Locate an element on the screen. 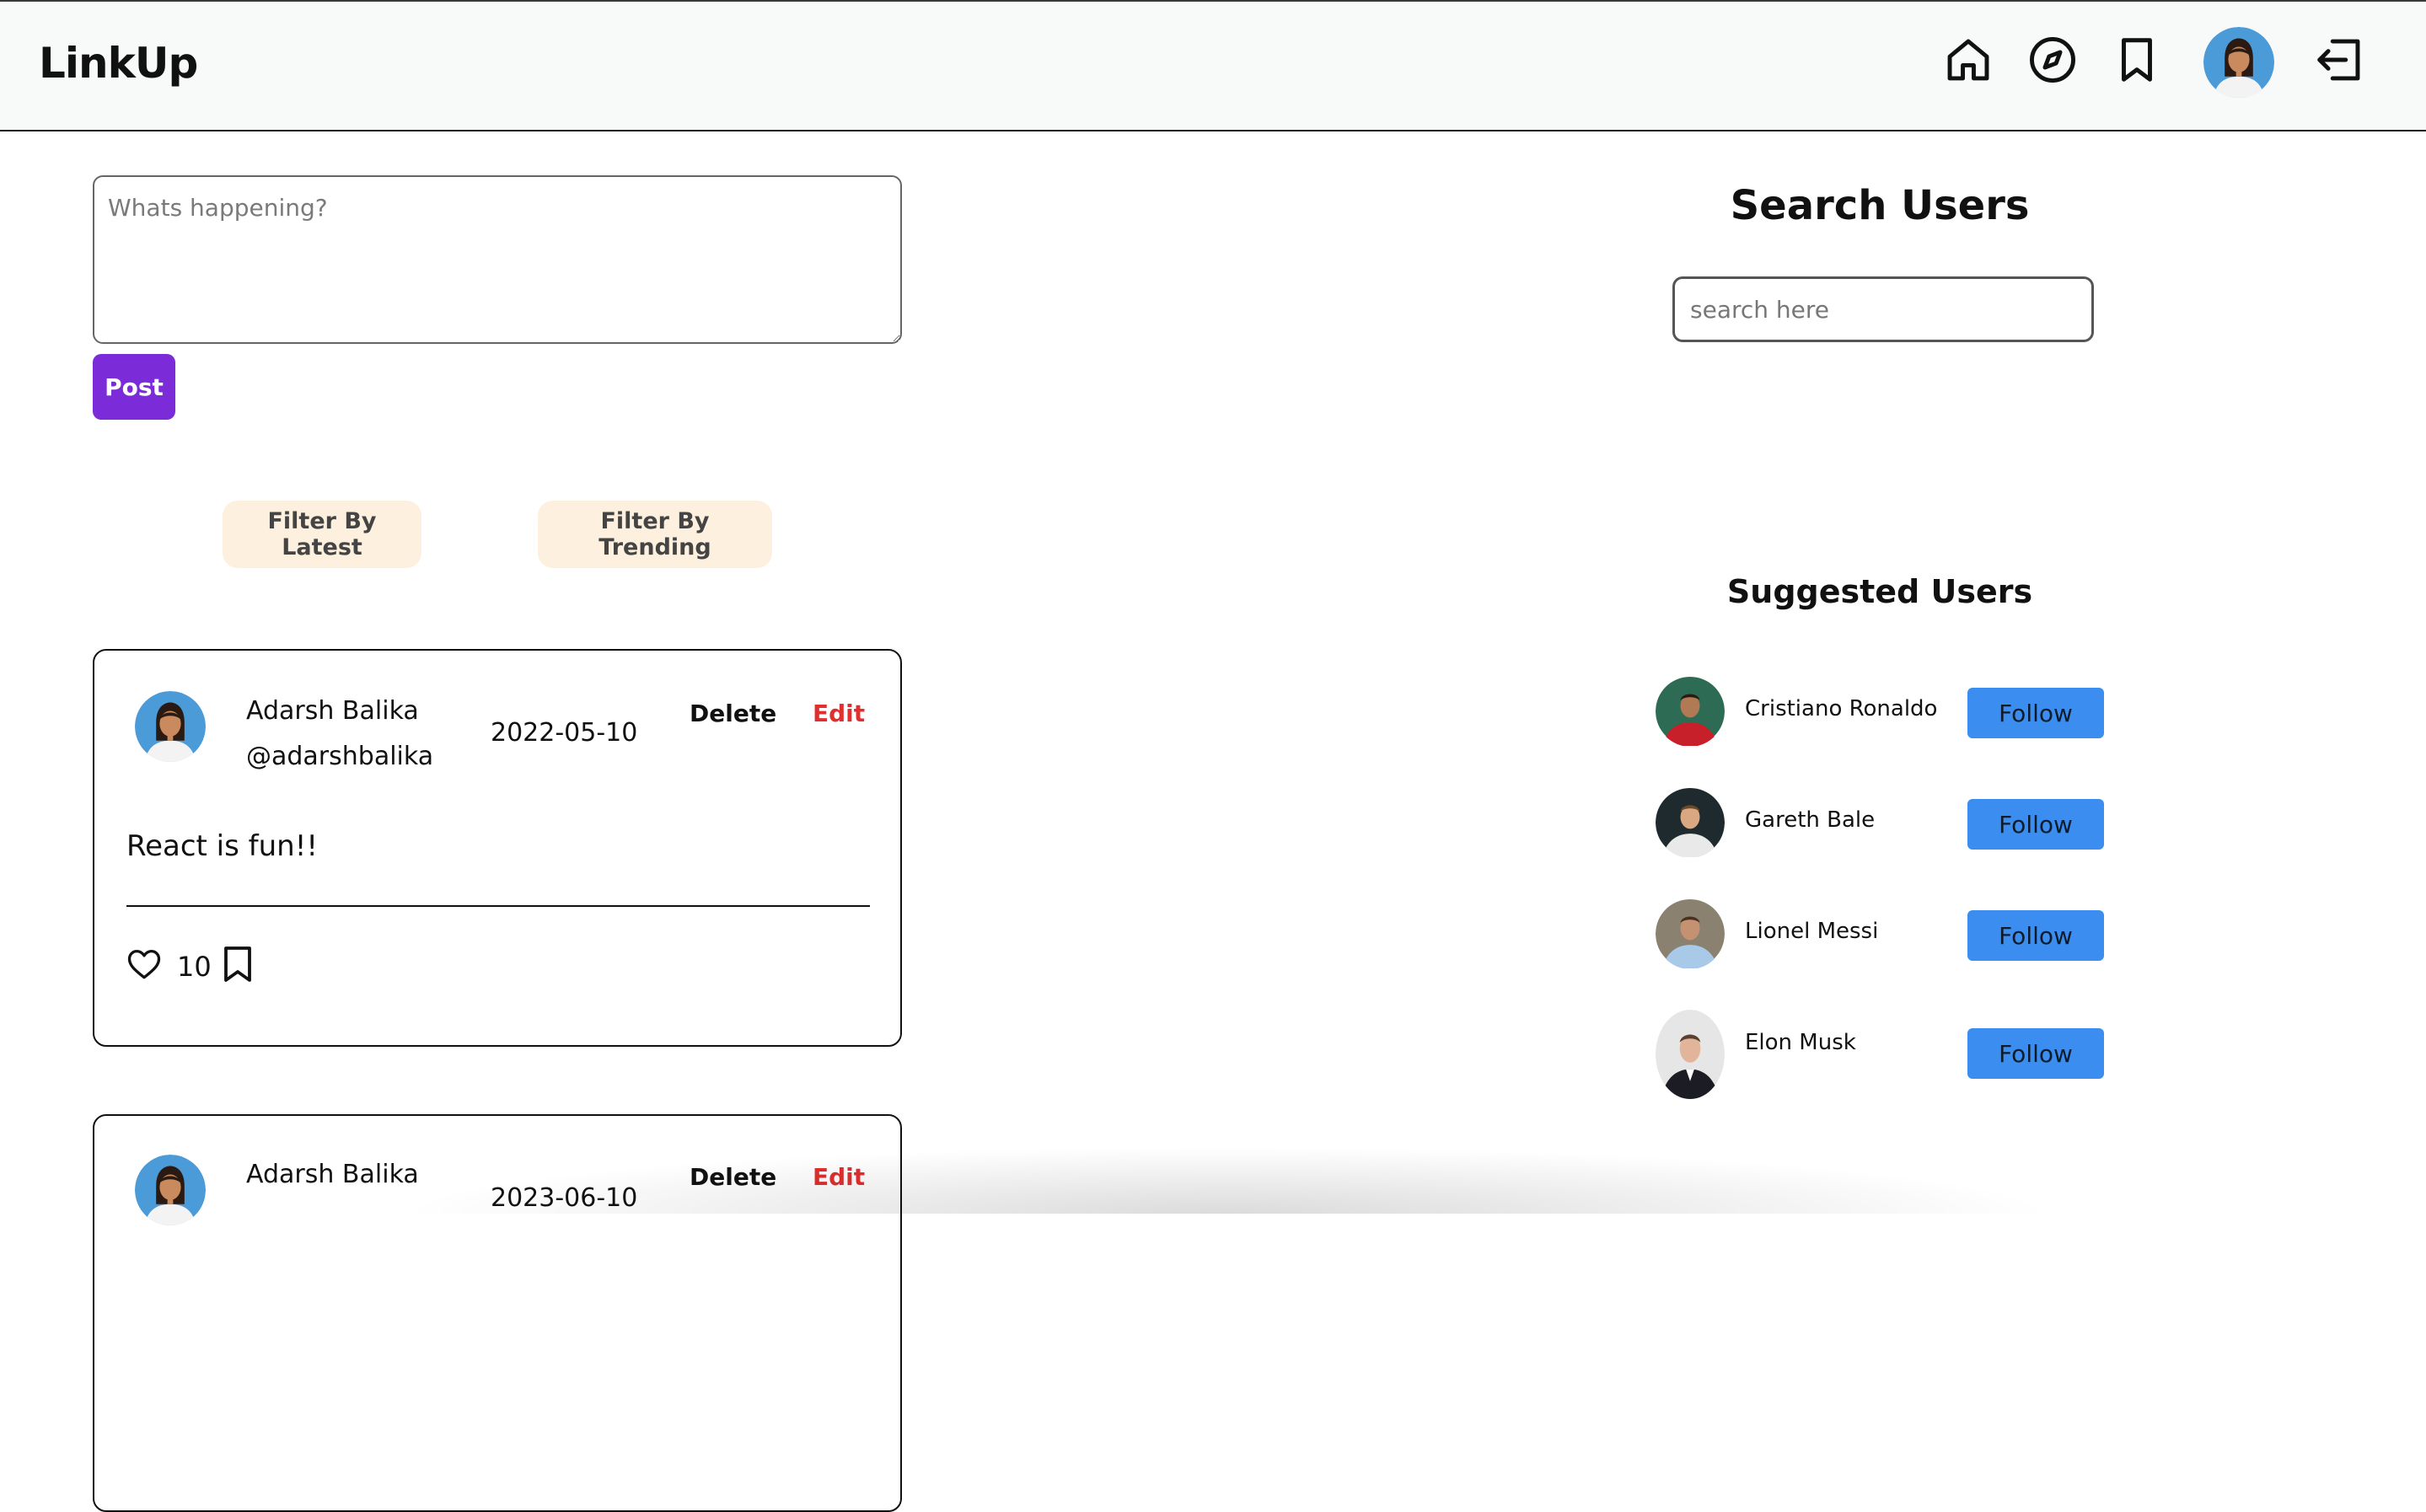  post-content: React is fun!! is located at coordinates (222, 846).